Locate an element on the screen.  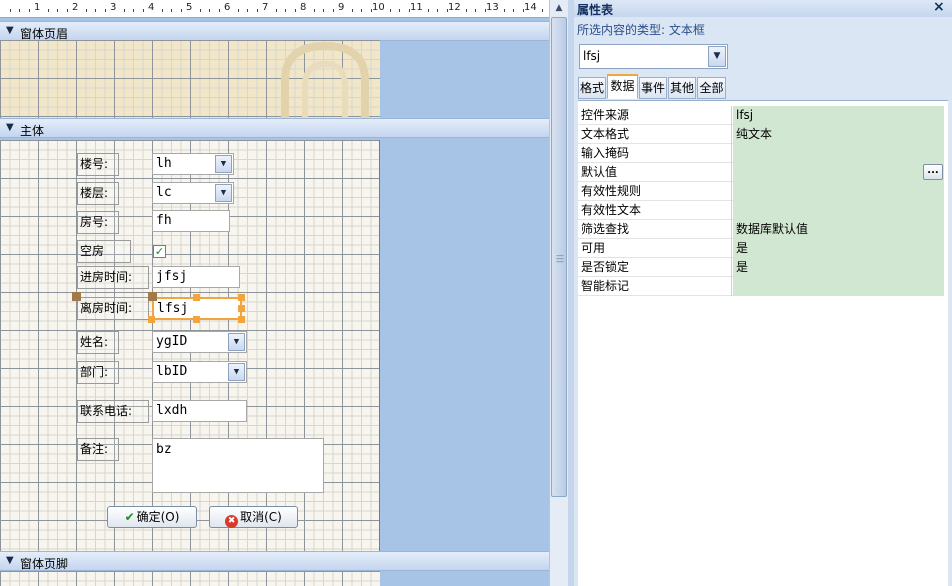
property-row: 有效性规则 is located at coordinates (761, 191).